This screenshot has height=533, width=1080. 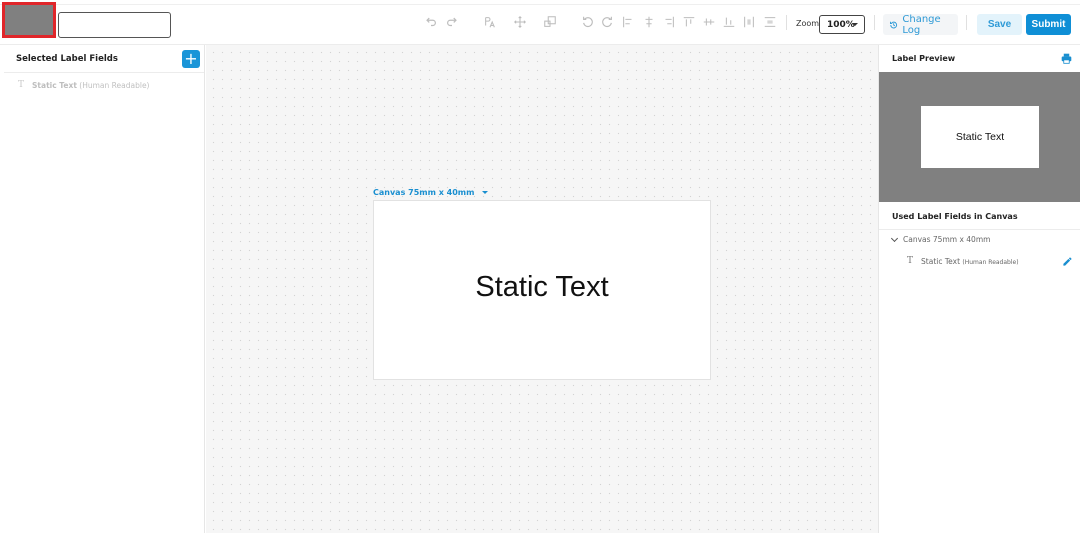 What do you see at coordinates (628, 22) in the screenshot?
I see `align-left-icon` at bounding box center [628, 22].